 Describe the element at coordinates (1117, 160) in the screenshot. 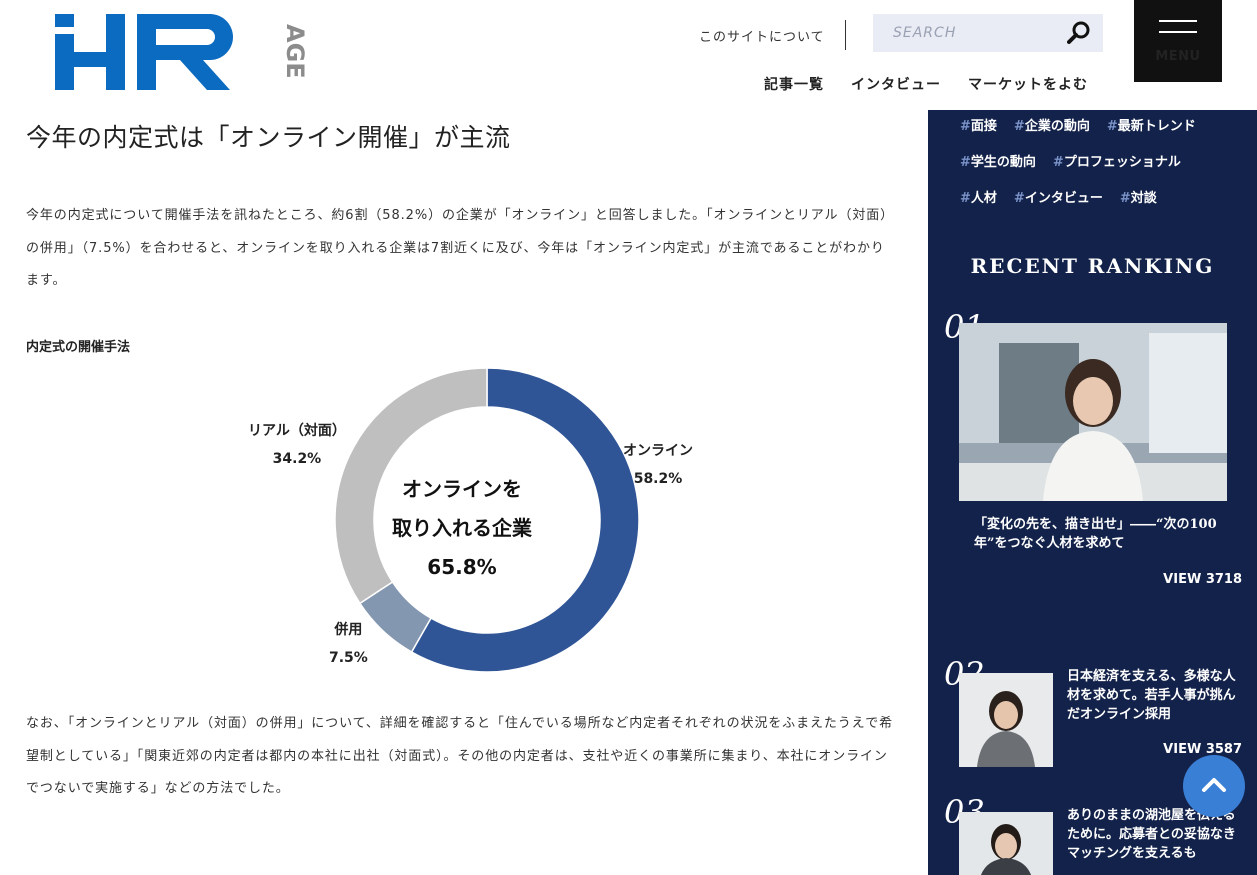

I see `tag-link: #プロフェッショナル` at that location.